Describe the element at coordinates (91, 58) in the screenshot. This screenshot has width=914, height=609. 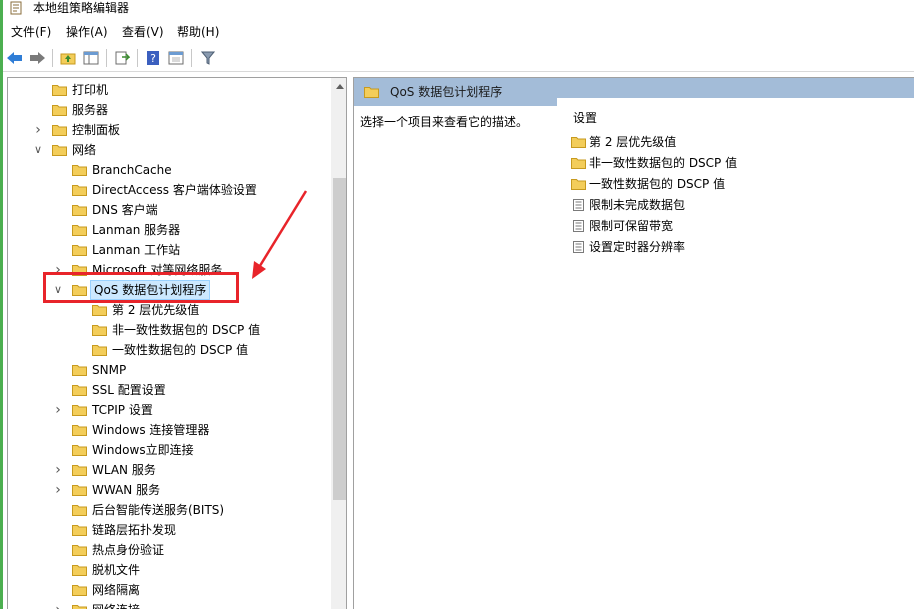
I see `show-hide-tree-icon` at that location.